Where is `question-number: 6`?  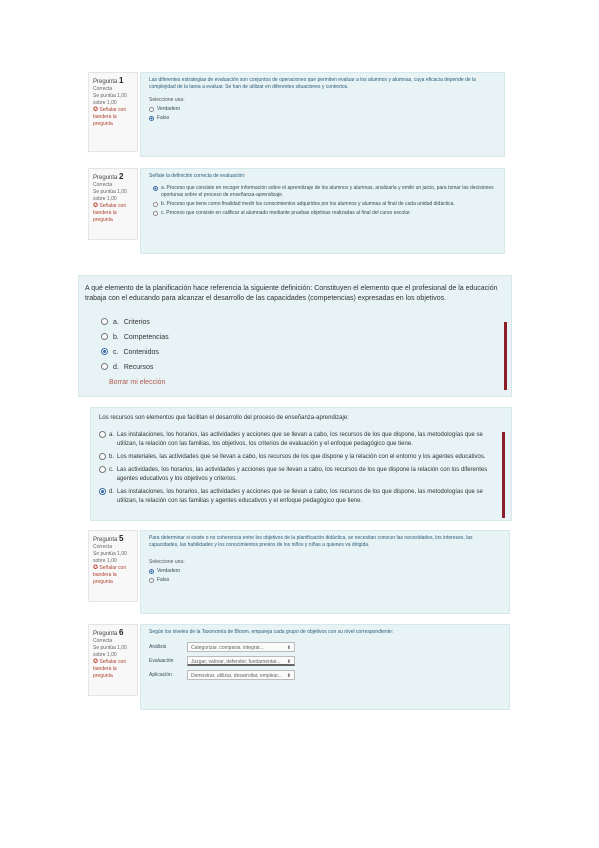
question-number: 6 is located at coordinates (121, 632).